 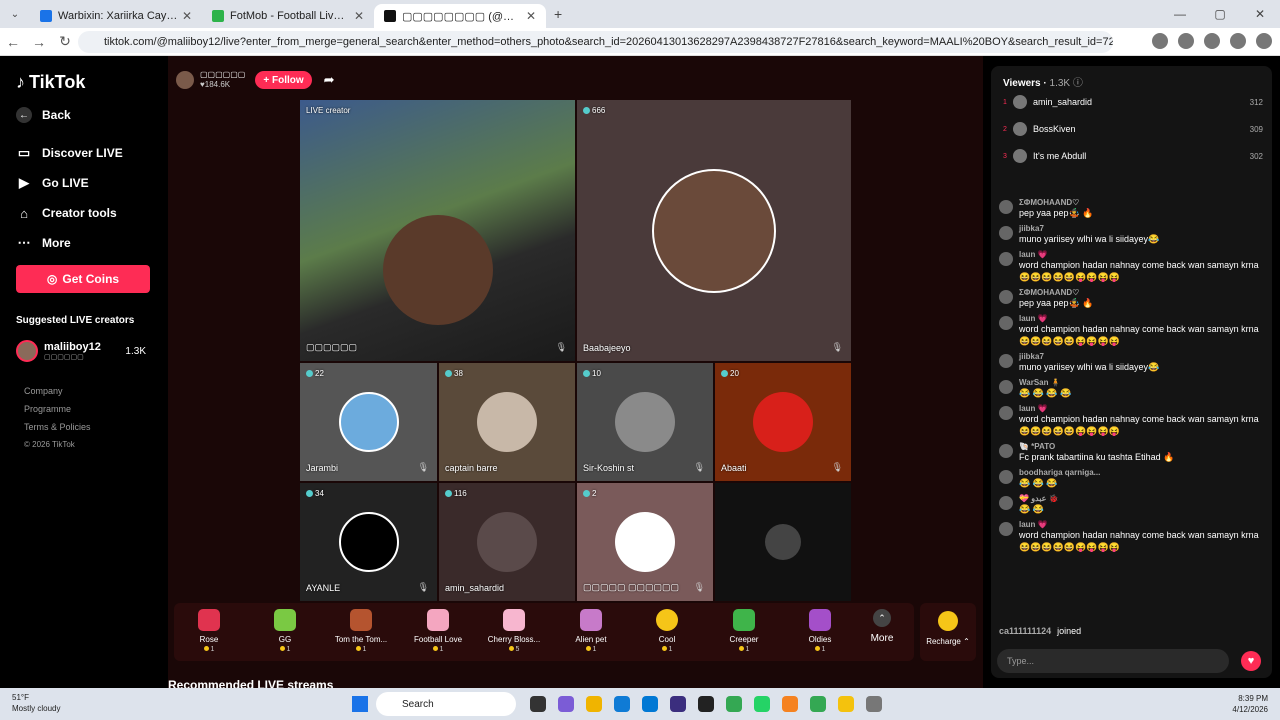 What do you see at coordinates (83, 279) in the screenshot?
I see `get-coins-button: ◎ Get Coins` at bounding box center [83, 279].